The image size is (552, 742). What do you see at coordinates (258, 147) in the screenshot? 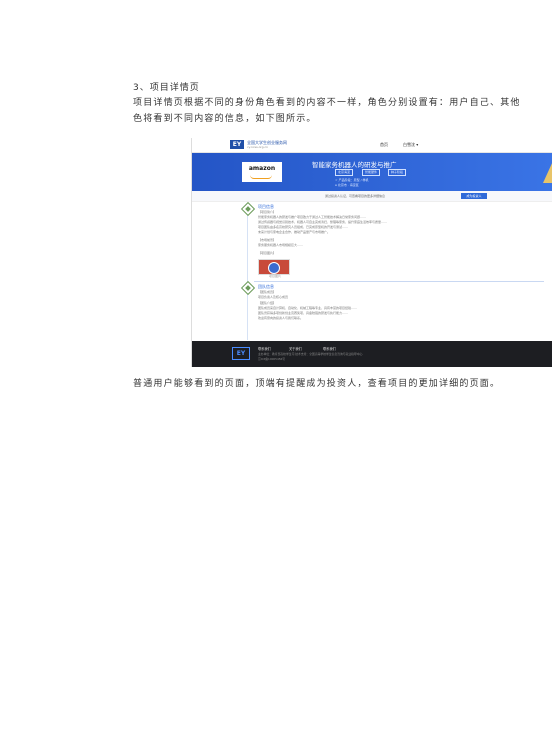
I see `site-url: cy.ncss.org.cn` at bounding box center [258, 147].